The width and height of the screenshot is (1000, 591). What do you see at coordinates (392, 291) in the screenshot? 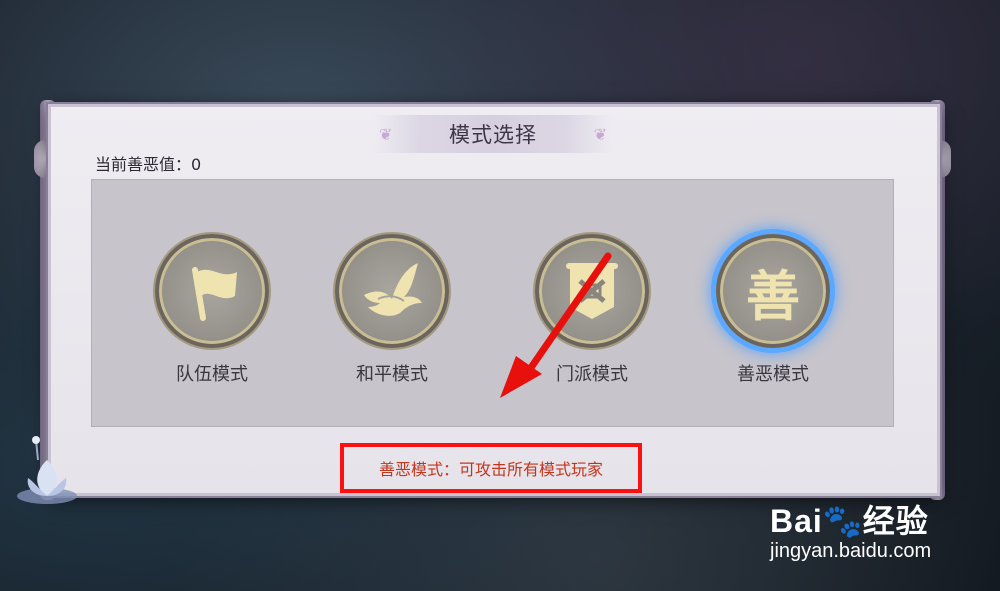
I see `dove-icon` at bounding box center [392, 291].